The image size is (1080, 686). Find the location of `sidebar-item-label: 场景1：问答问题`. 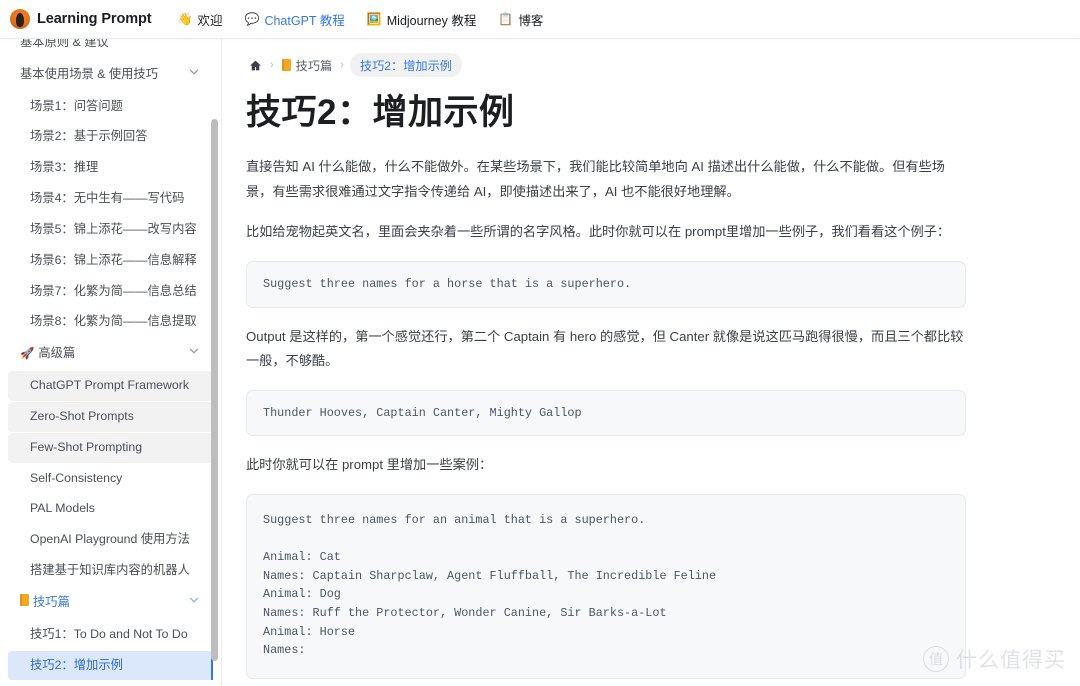

sidebar-item-label: 场景1：问答问题 is located at coordinates (76, 105).